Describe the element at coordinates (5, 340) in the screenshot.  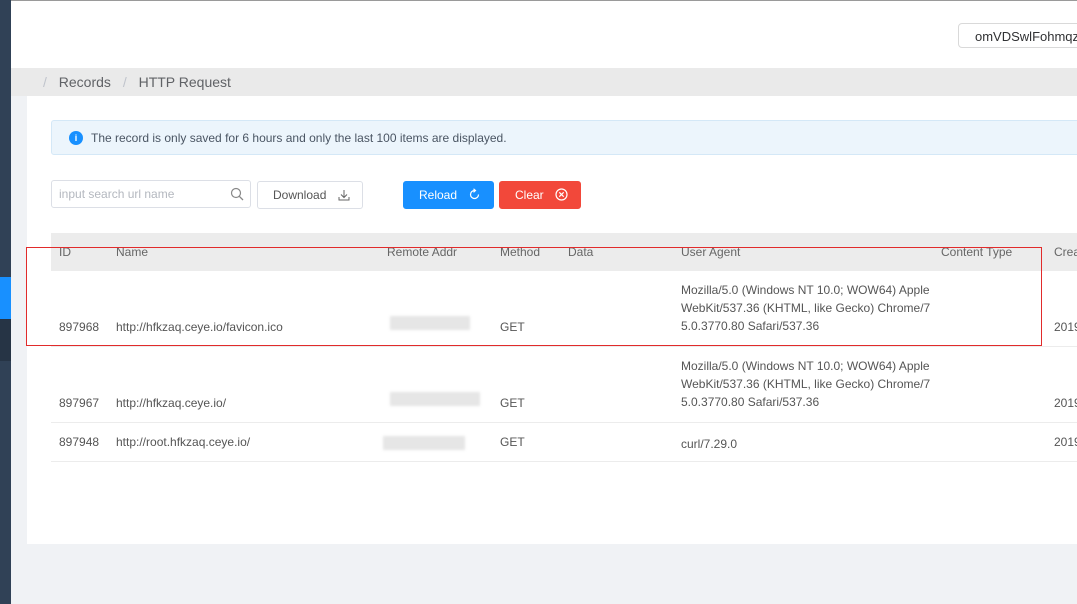
I see `sidebar-item` at that location.